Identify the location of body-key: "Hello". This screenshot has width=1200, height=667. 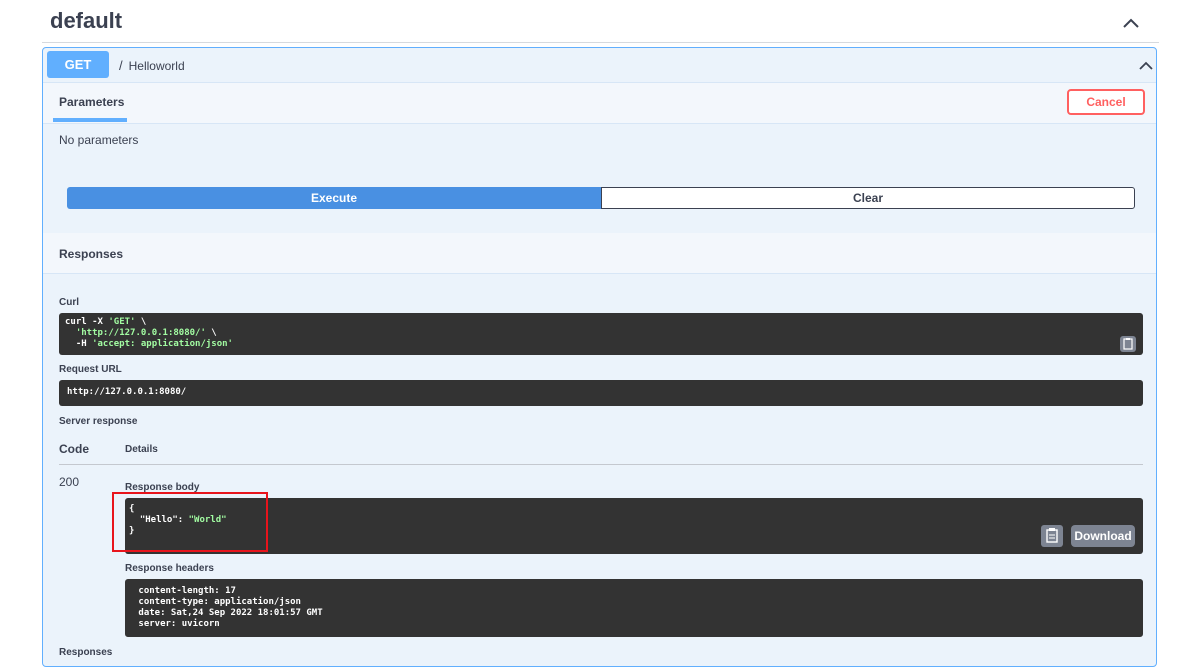
(153, 520).